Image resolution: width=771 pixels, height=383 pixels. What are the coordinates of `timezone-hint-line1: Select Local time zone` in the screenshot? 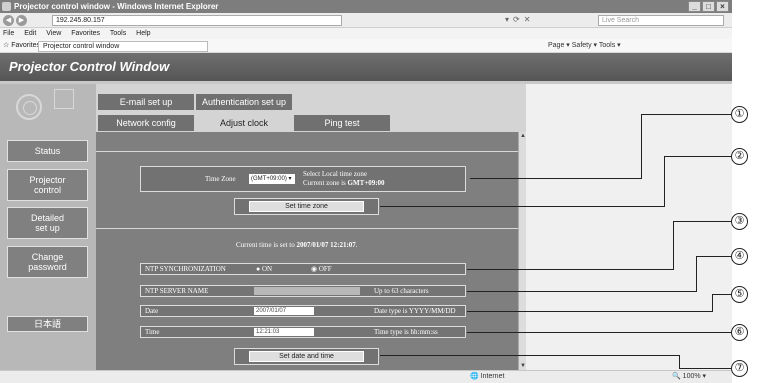 It's located at (335, 174).